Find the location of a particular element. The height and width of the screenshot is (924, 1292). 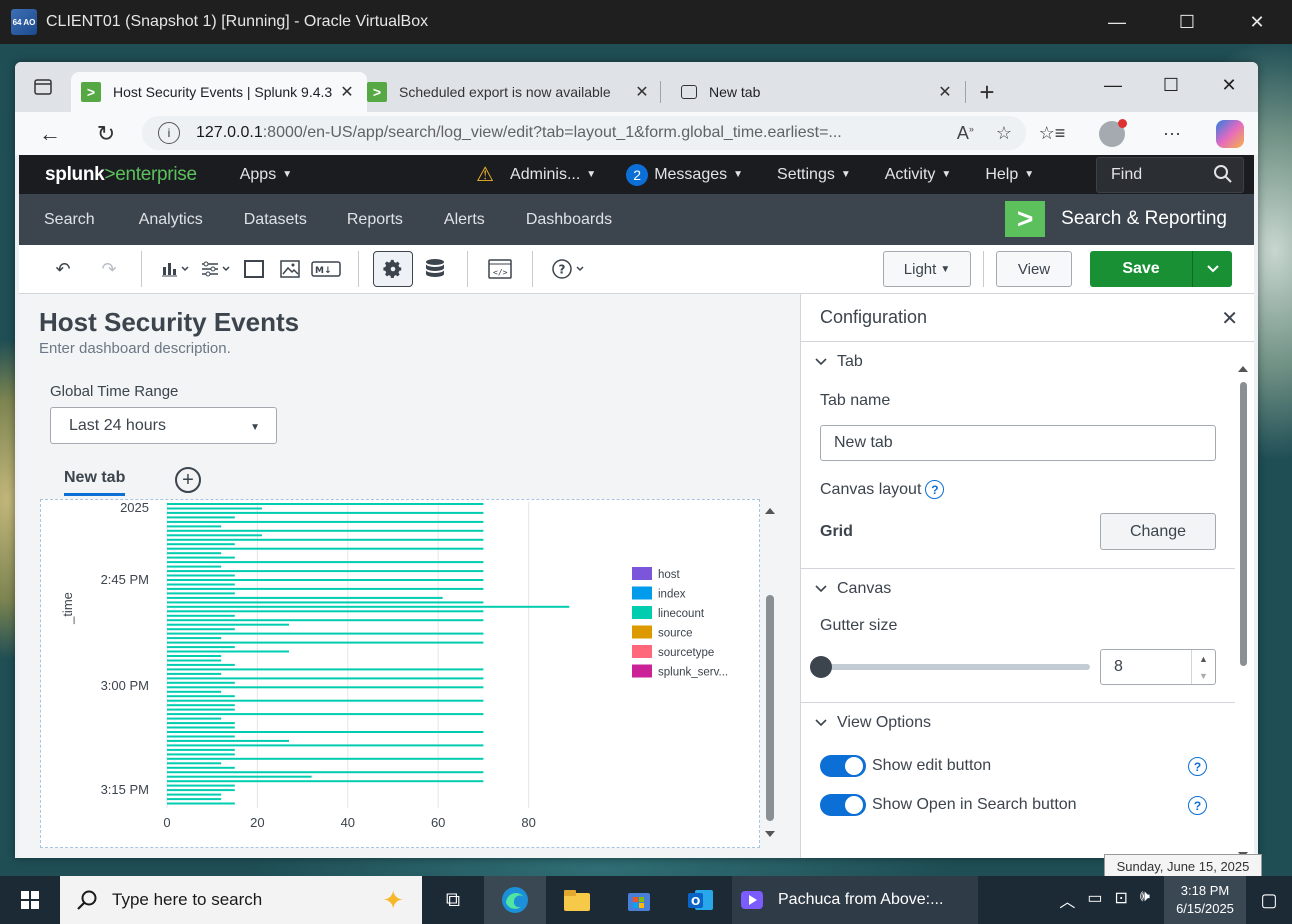

site-info-icon: i is located at coordinates (169, 133).